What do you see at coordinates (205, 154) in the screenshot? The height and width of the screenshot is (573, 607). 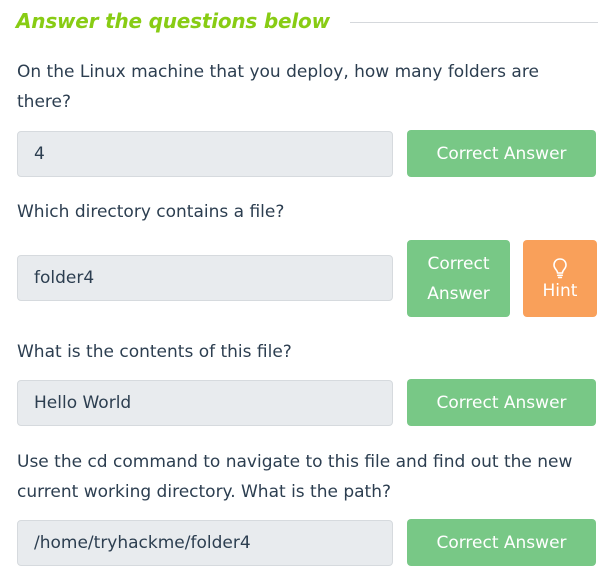 I see `answer-field-1: 4` at bounding box center [205, 154].